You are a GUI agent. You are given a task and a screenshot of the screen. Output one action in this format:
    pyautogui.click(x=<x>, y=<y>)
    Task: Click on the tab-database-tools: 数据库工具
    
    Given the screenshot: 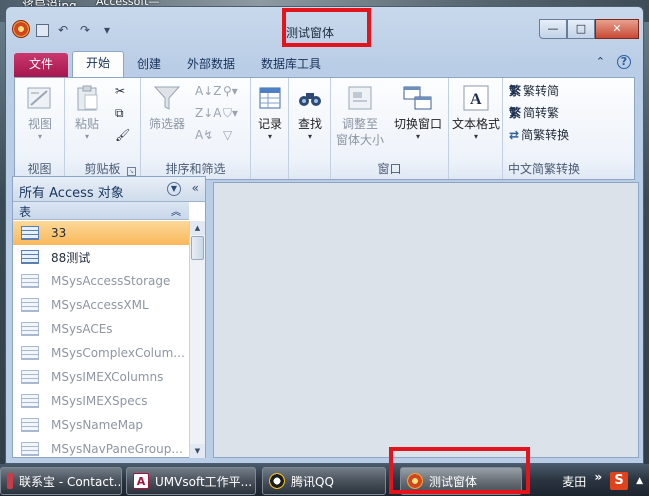 What is the action you would take?
    pyautogui.click(x=291, y=65)
    